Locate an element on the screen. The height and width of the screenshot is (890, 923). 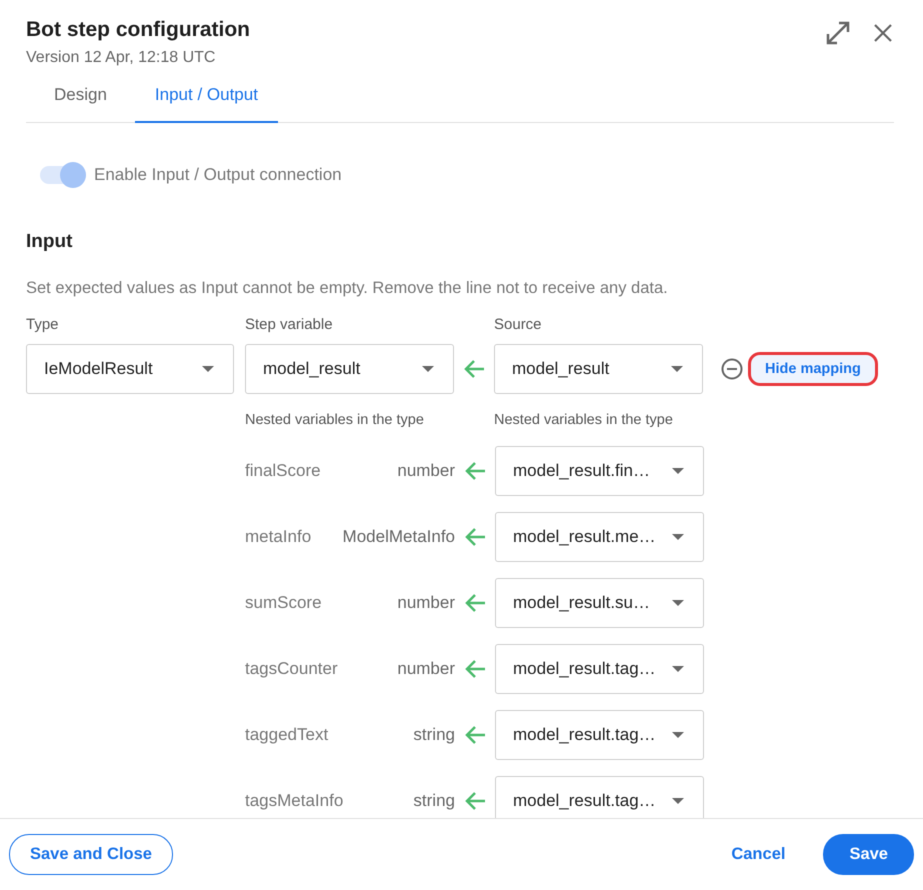
variable-type: ModelMetaInfo is located at coordinates (398, 537).